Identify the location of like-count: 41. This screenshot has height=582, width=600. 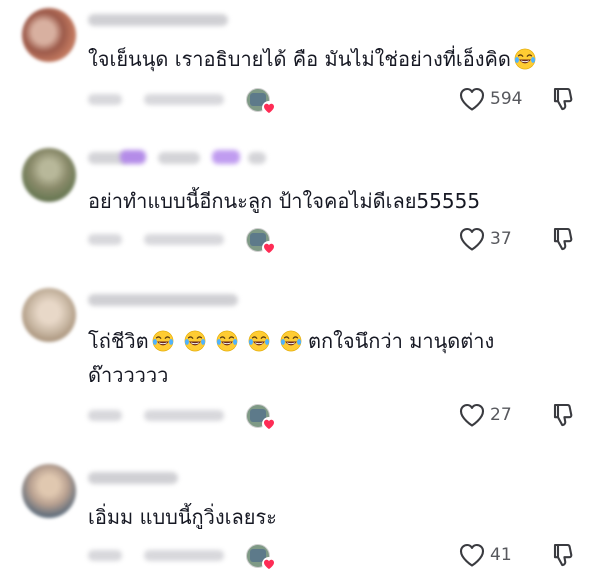
(501, 555).